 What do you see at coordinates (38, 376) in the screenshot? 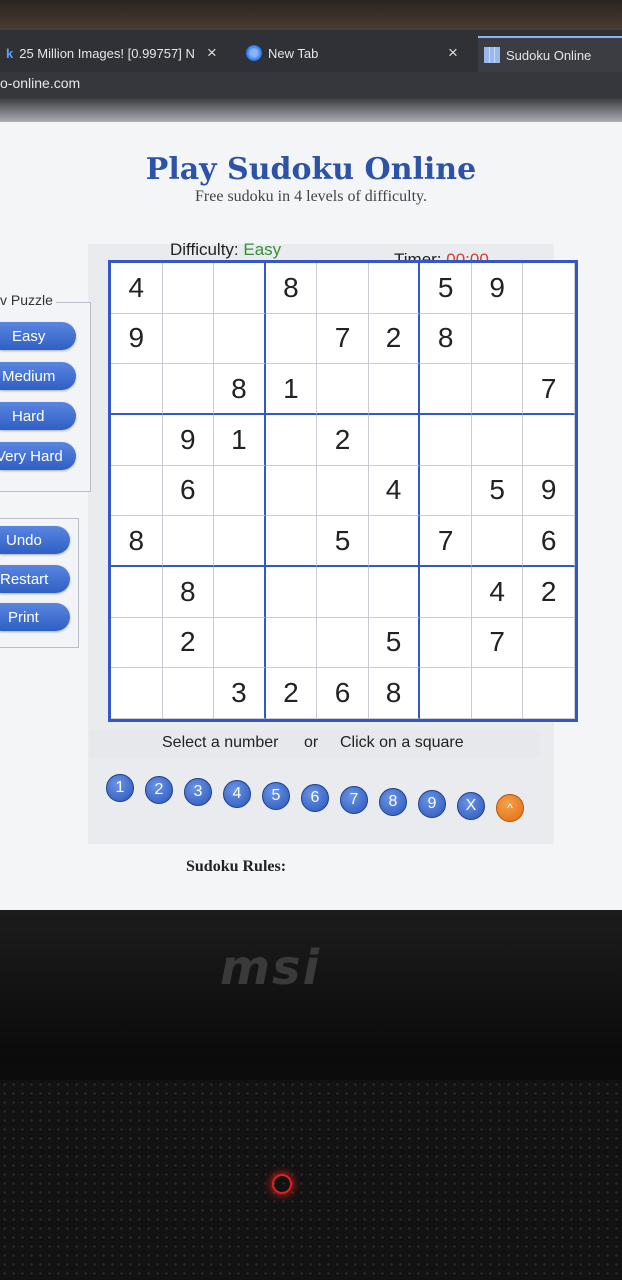
I see `medium-button: Medium` at bounding box center [38, 376].